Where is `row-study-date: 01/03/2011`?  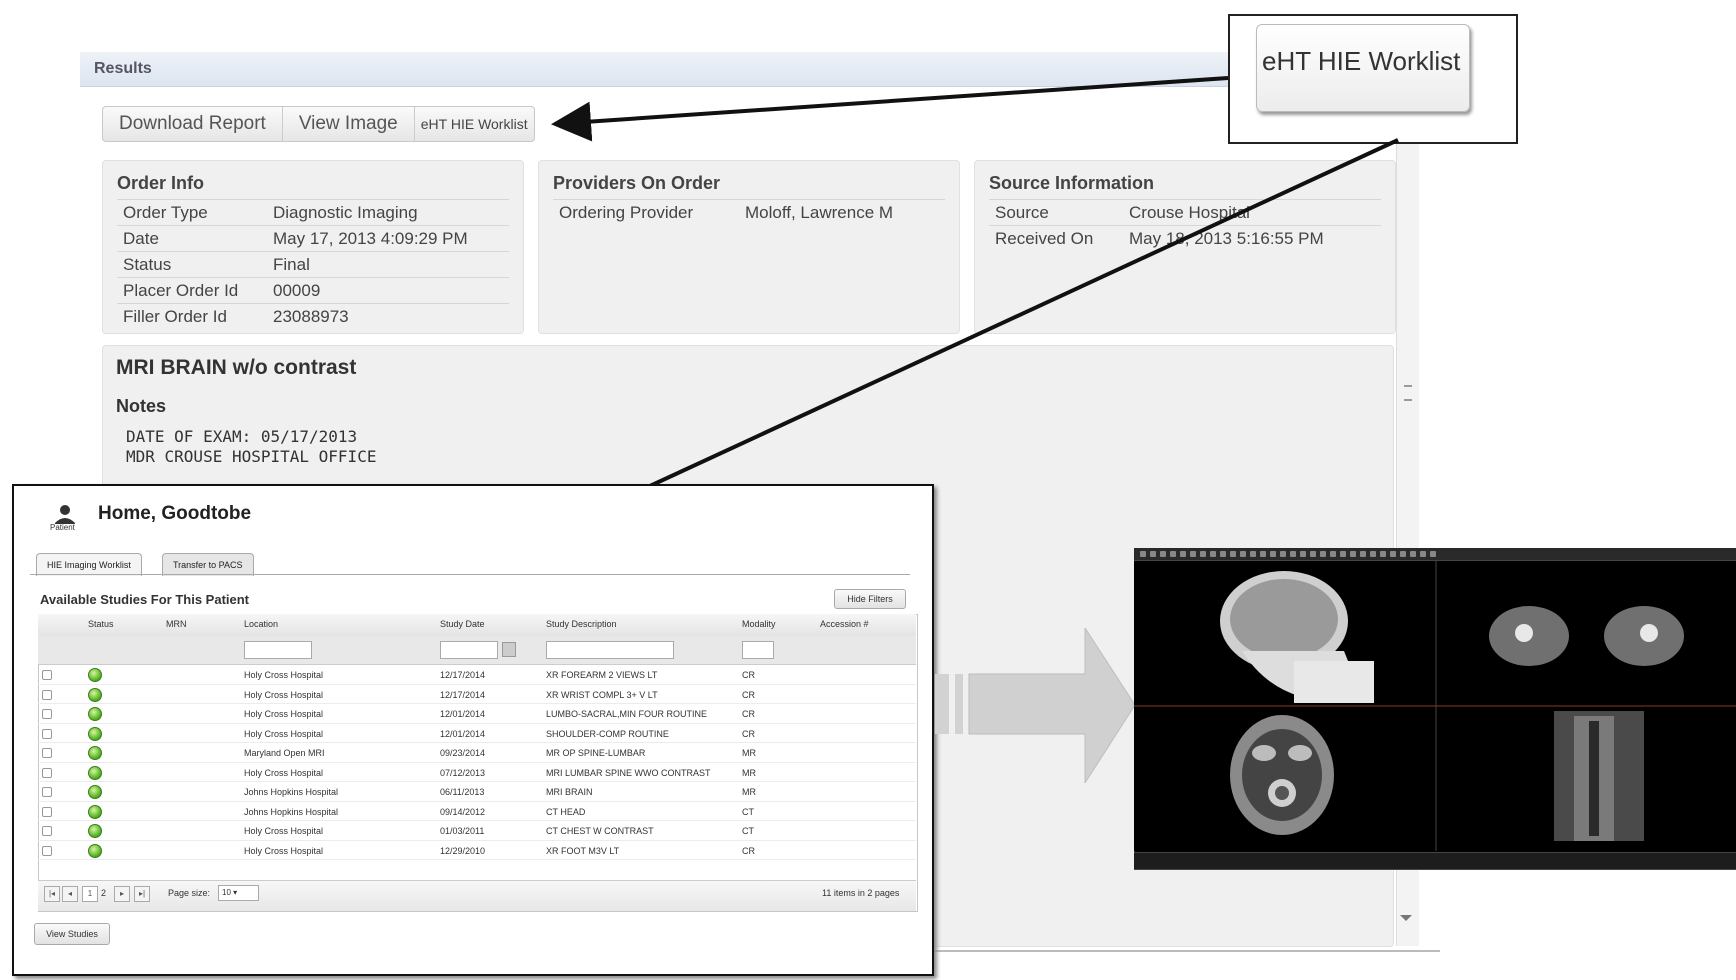
row-study-date: 01/03/2011 is located at coordinates (462, 831).